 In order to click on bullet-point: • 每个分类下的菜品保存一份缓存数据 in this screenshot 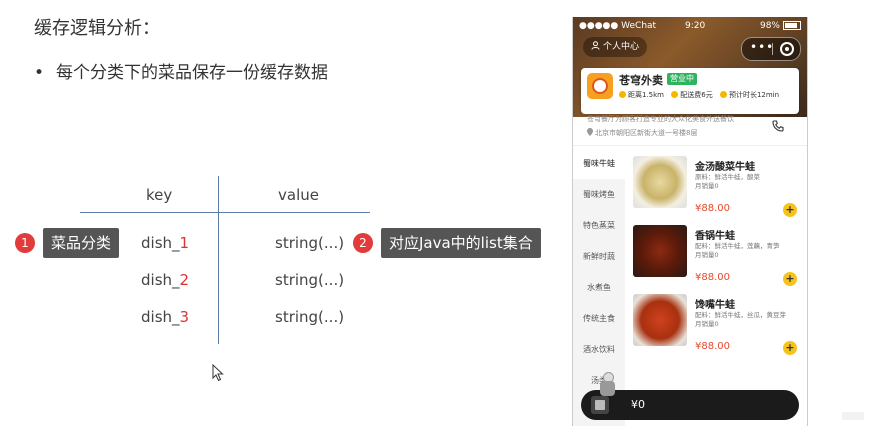, I will do `click(181, 70)`.